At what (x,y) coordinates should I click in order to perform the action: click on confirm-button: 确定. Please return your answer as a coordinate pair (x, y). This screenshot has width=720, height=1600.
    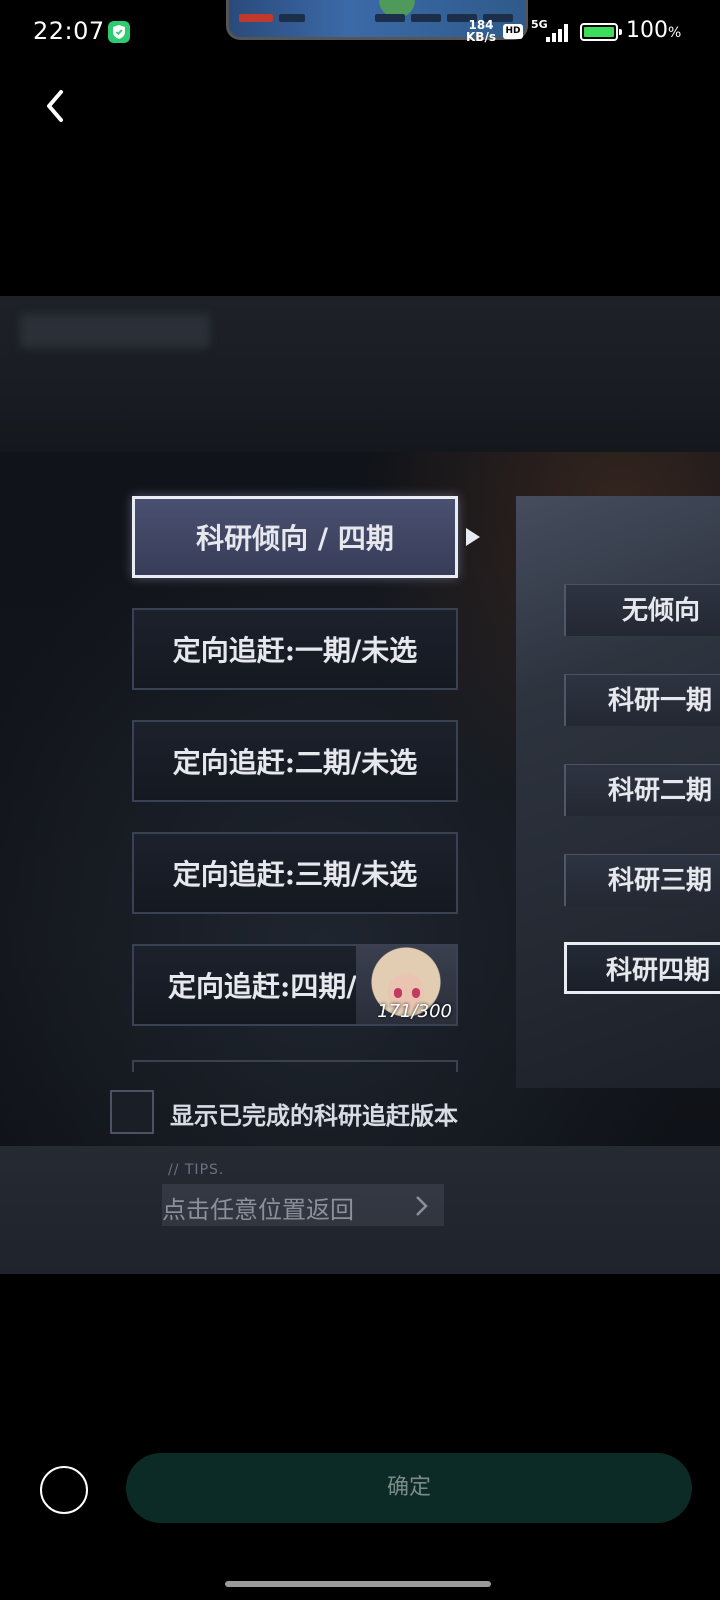
    Looking at the image, I should click on (409, 1488).